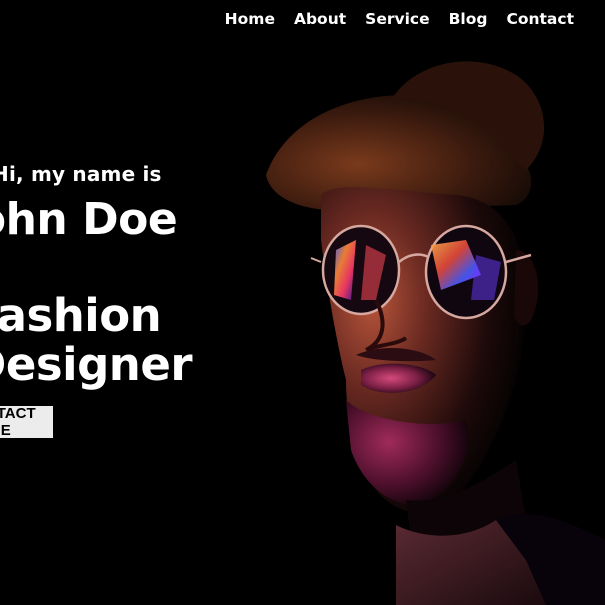  What do you see at coordinates (89, 219) in the screenshot?
I see `hero-name: John Doe` at bounding box center [89, 219].